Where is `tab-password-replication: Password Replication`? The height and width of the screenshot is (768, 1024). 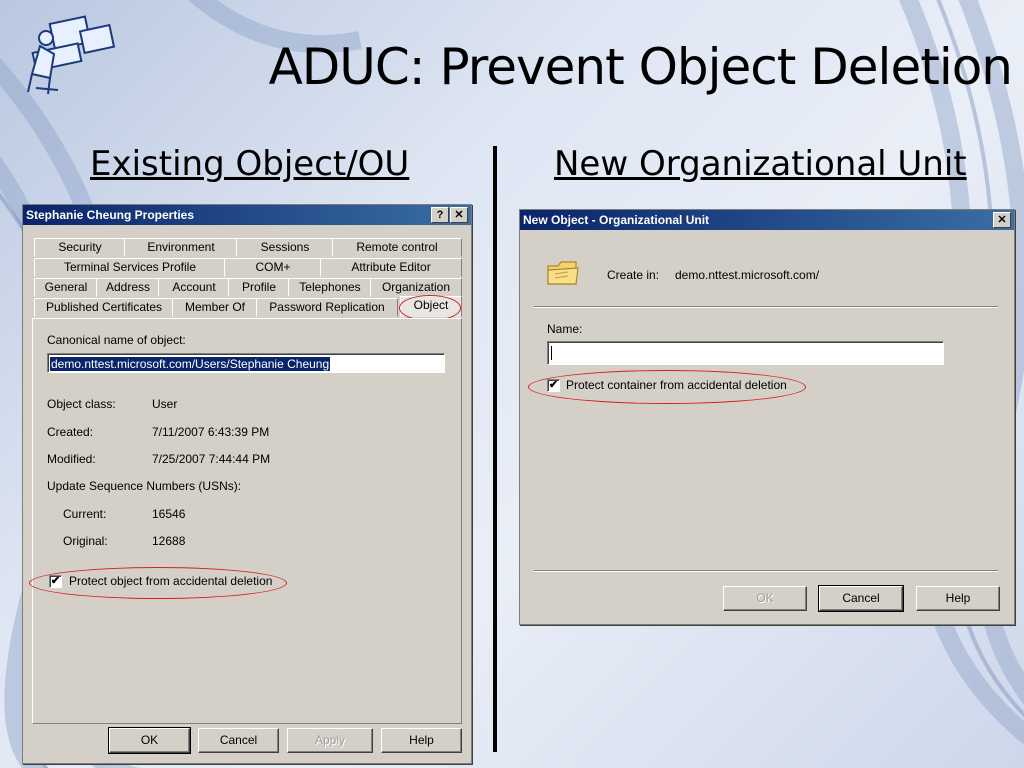 tab-password-replication: Password Replication is located at coordinates (327, 307).